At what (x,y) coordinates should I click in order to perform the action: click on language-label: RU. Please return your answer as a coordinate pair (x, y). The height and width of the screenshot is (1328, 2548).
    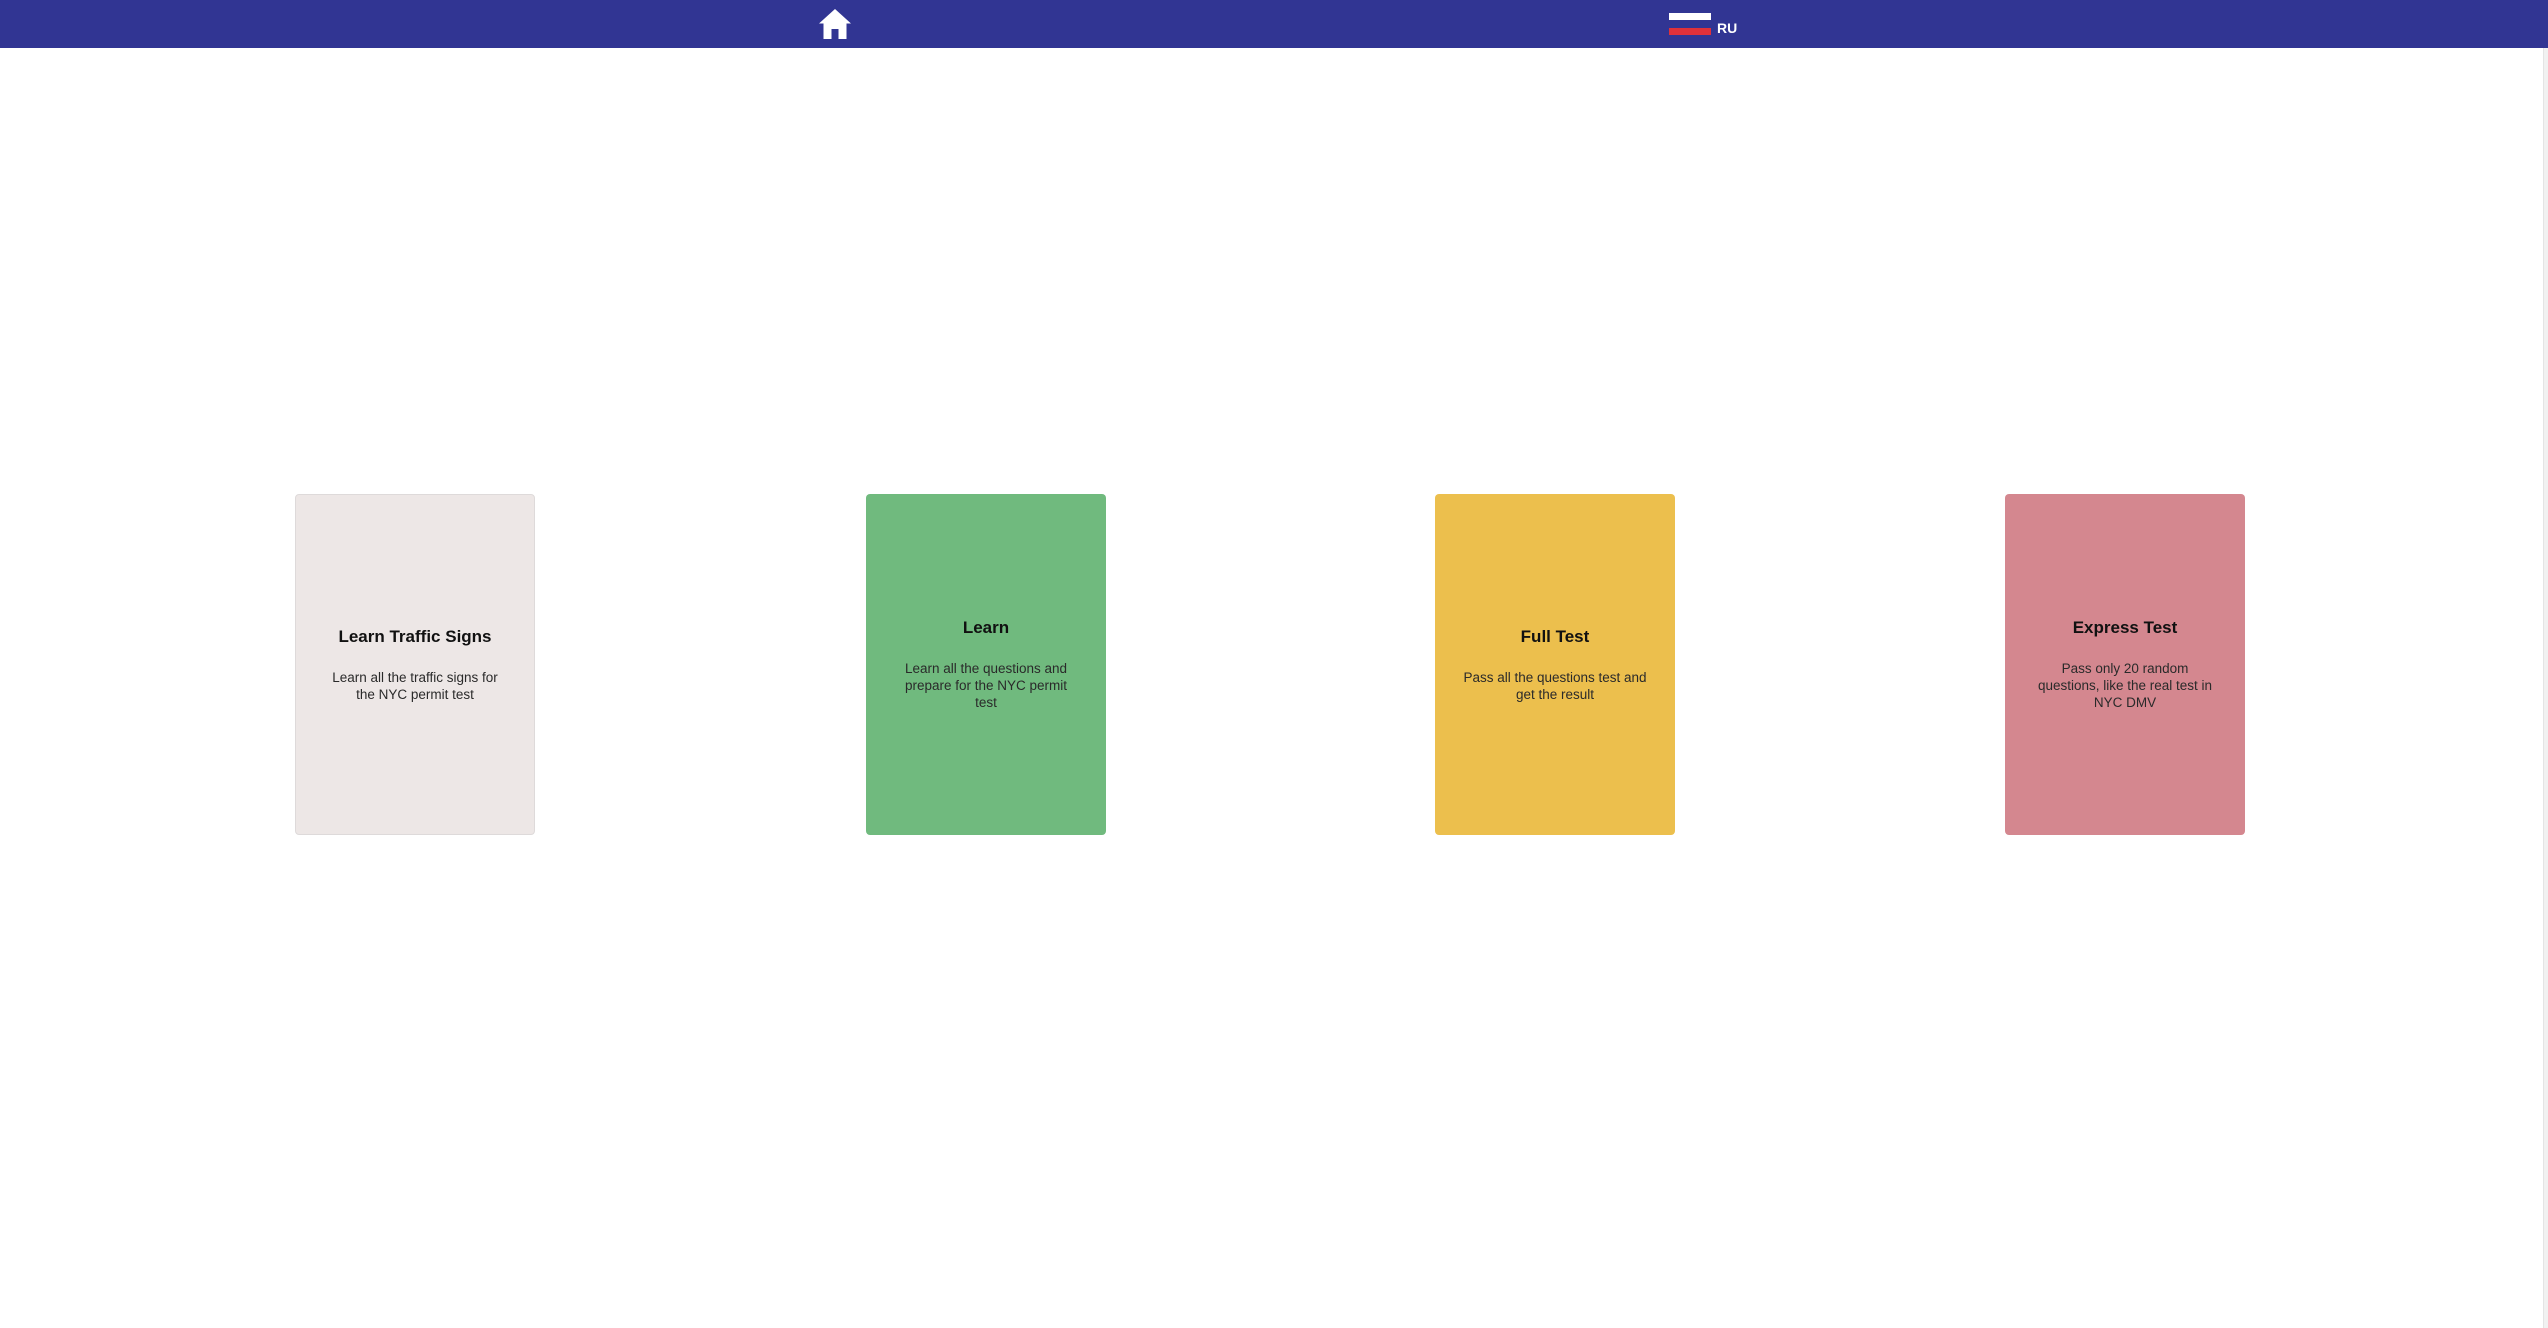
    Looking at the image, I should click on (1727, 28).